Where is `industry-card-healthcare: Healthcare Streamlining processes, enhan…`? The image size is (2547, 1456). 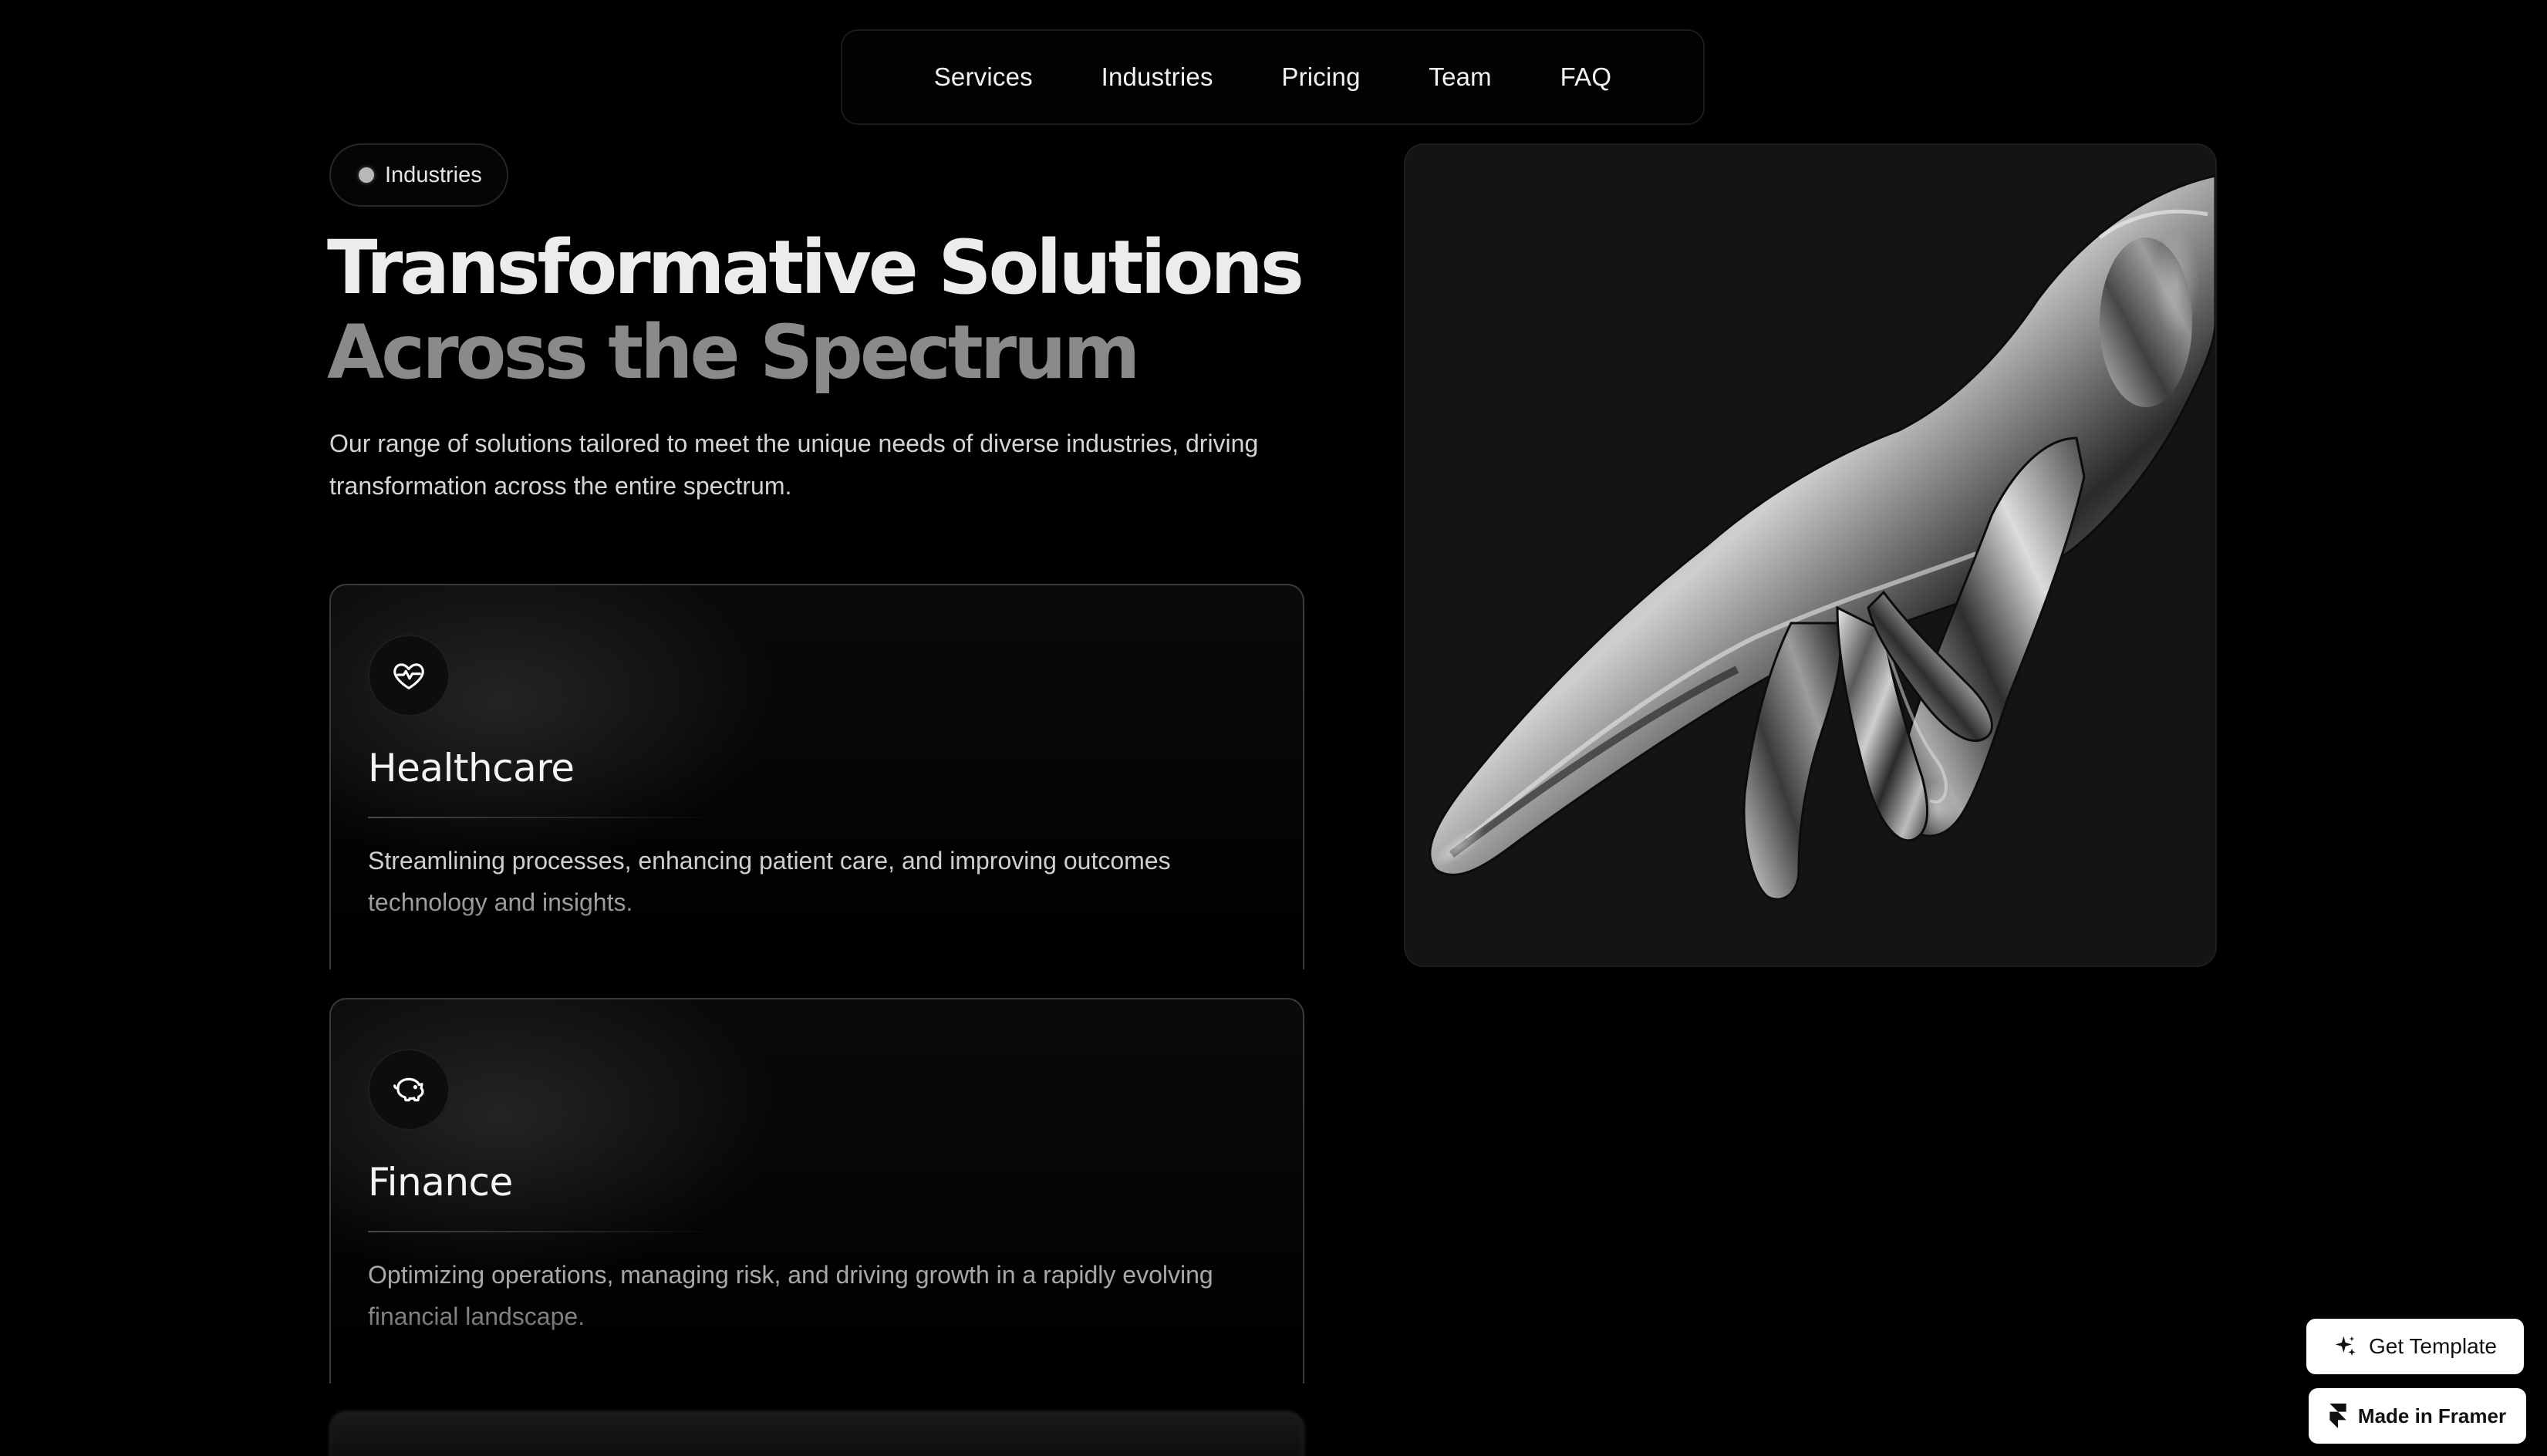
industry-card-healthcare: Healthcare Streamlining processes, enhan… is located at coordinates (816, 777).